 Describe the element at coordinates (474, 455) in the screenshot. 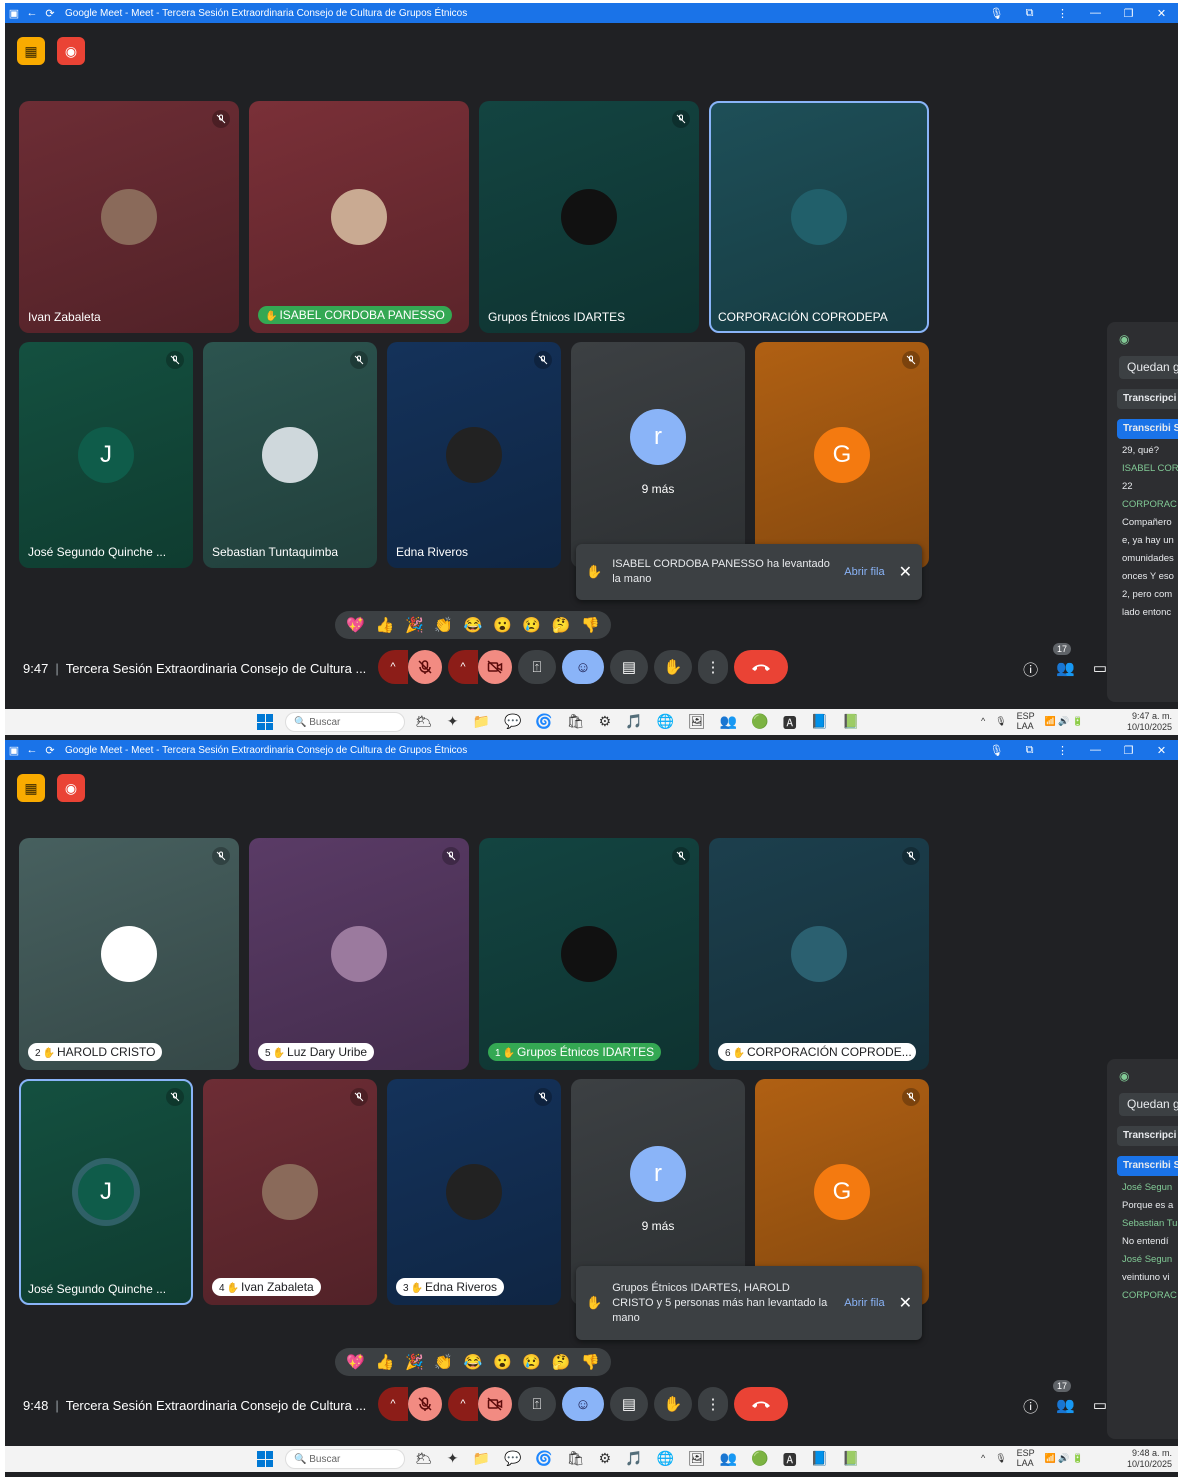

I see `participant-tile: Edna Riveros` at that location.